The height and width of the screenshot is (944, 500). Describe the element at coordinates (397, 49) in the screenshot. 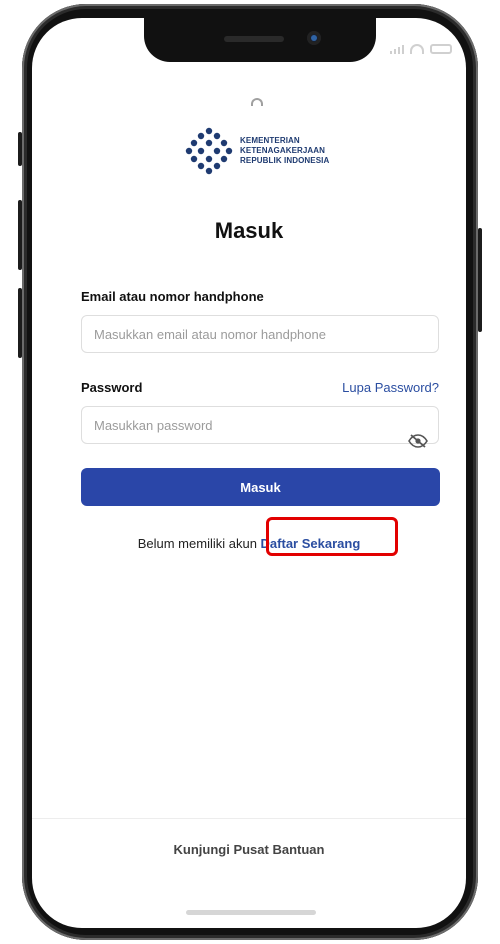

I see `signal-icon` at that location.